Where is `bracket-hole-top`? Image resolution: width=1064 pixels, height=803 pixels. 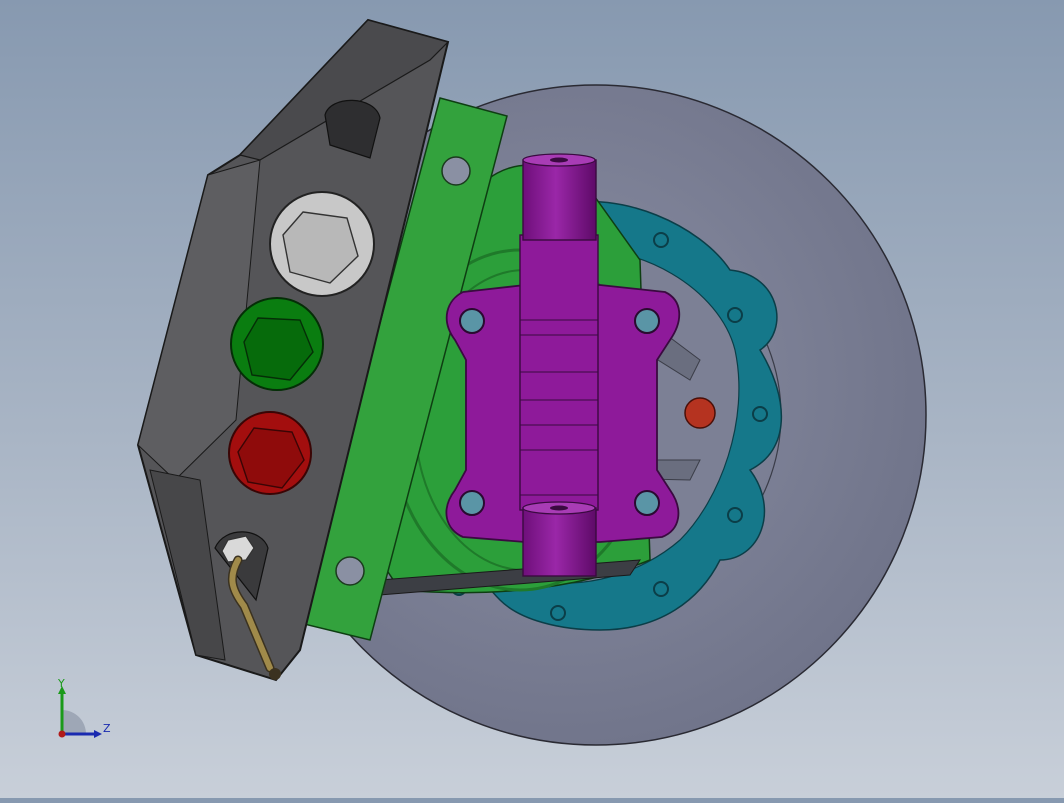 bracket-hole-top is located at coordinates (456, 171).